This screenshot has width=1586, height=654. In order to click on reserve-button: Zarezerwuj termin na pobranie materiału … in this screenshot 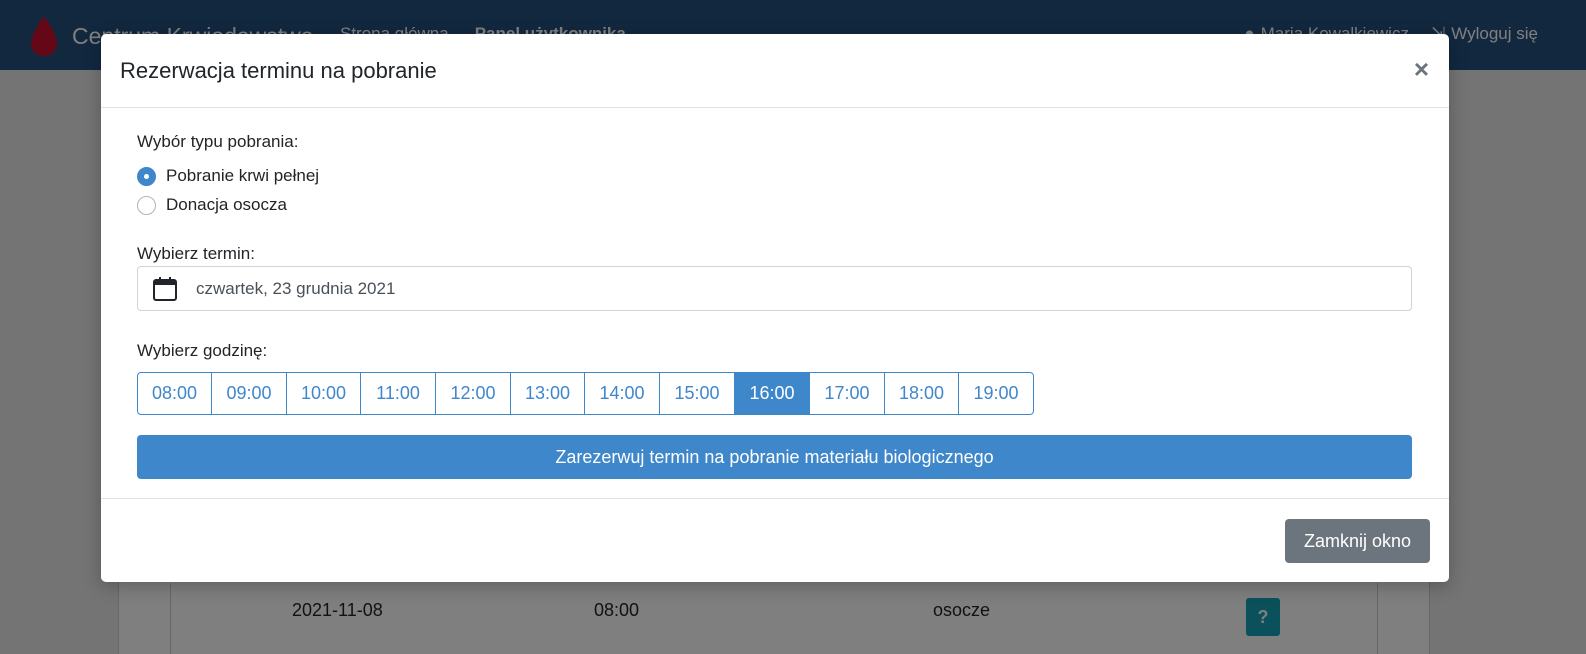, I will do `click(774, 457)`.